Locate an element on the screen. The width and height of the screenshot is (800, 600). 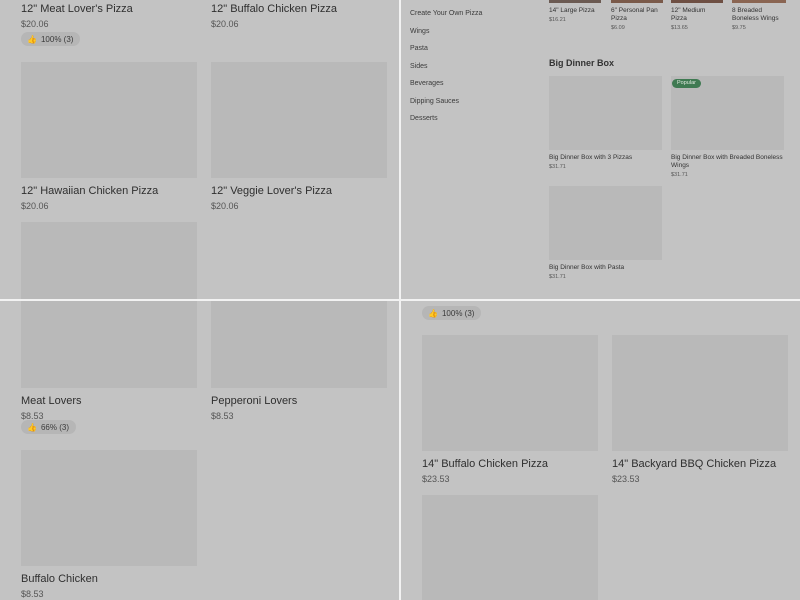
menu-item-title: Big Dinner Box with 3 Pizzas is located at coordinates (591, 157).